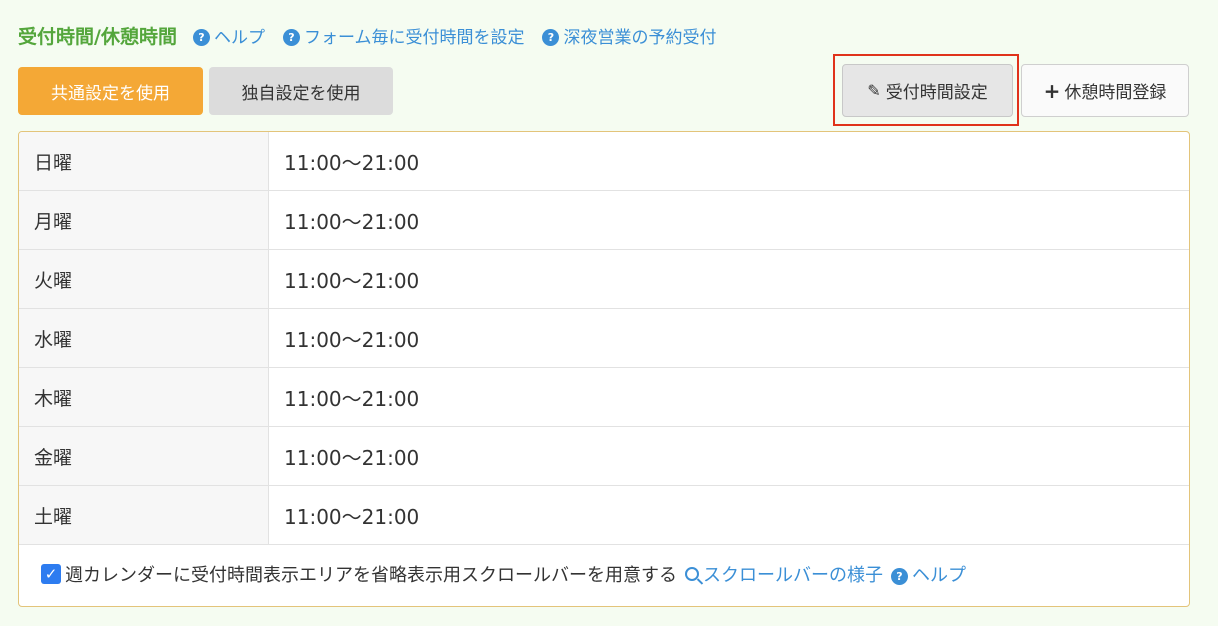  I want to click on reception-hours-settings-button: ✎ 受付時間設定, so click(927, 90).